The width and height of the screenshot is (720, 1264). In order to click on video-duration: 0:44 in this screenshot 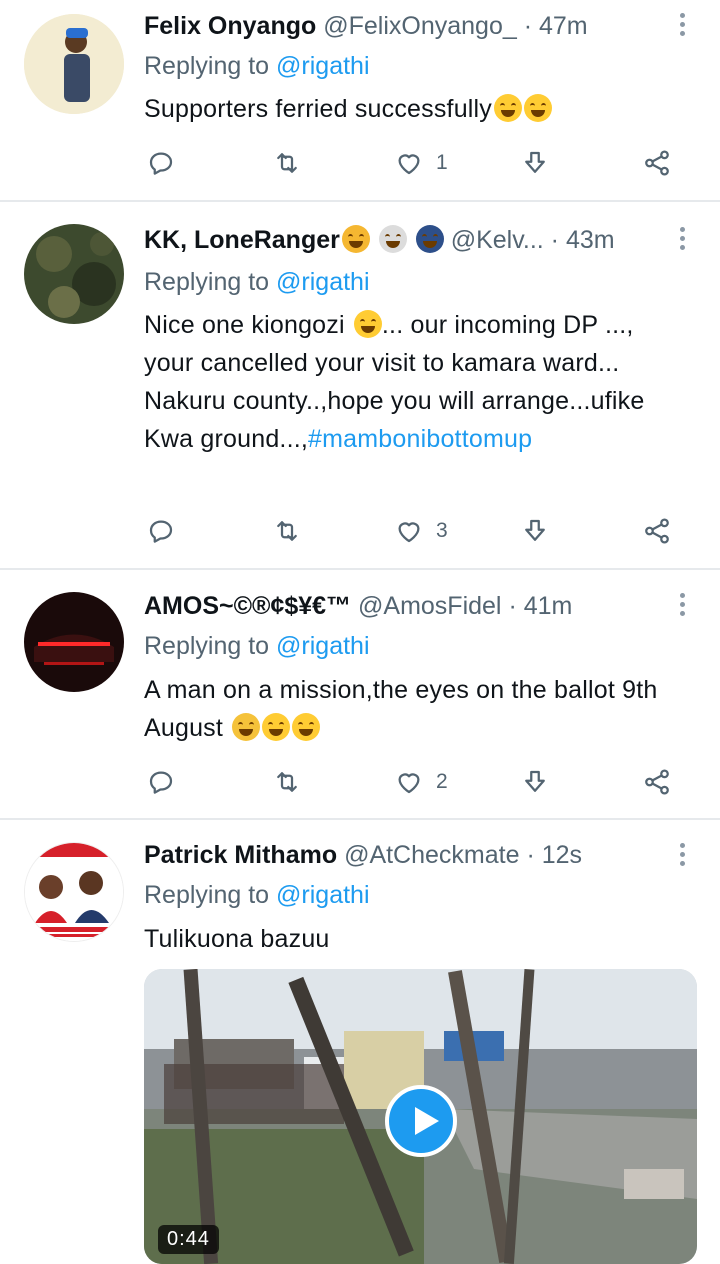, I will do `click(188, 1239)`.